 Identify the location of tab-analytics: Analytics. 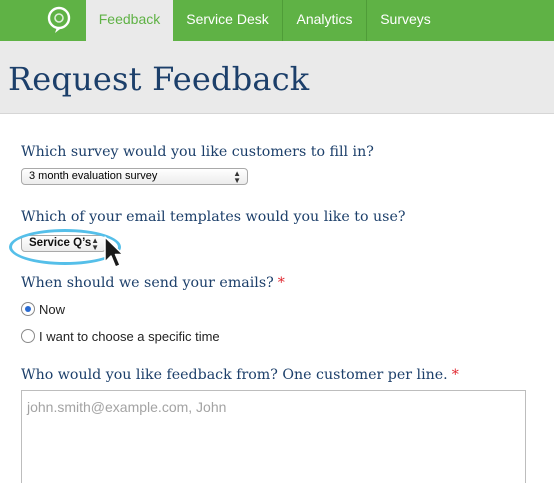
(324, 20).